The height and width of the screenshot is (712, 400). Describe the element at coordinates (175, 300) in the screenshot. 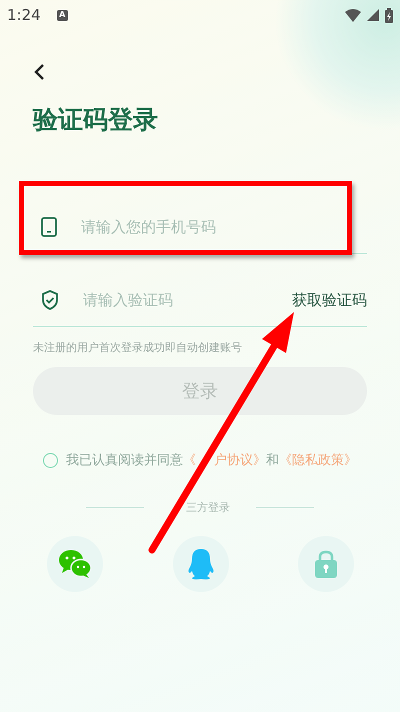

I see `code-field: 请输入验证码` at that location.